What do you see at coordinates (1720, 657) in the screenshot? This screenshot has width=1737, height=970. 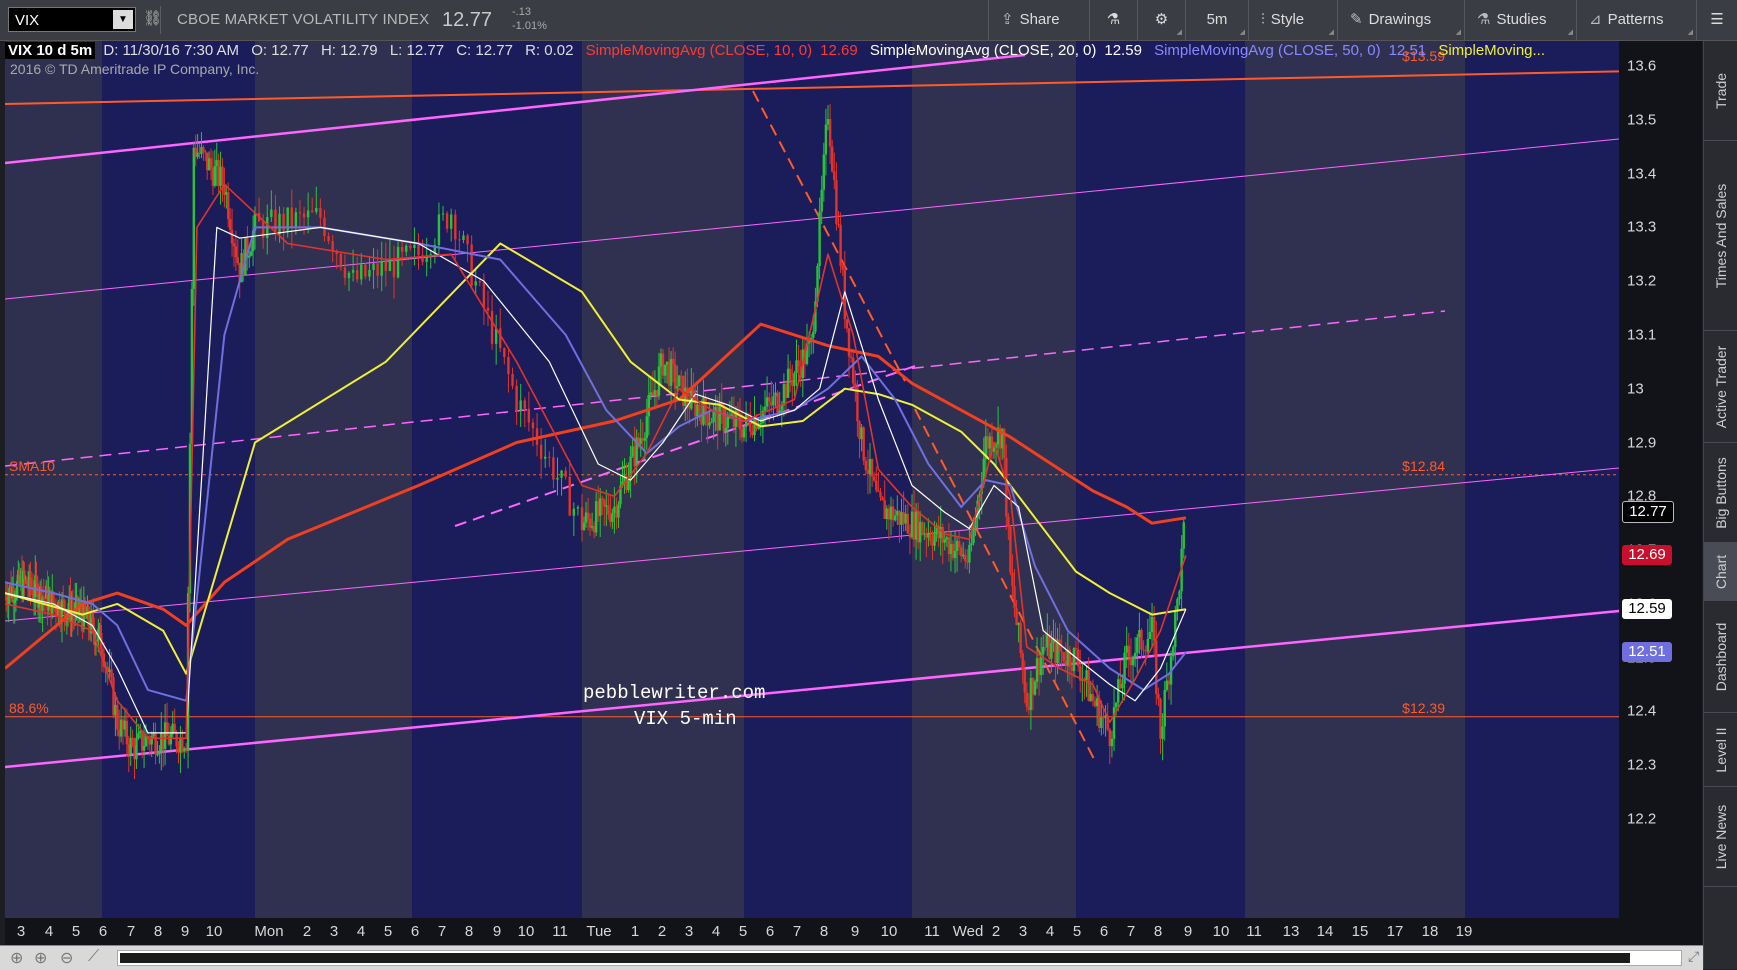 I see `side-tab-dashboard: Dashboard` at bounding box center [1720, 657].